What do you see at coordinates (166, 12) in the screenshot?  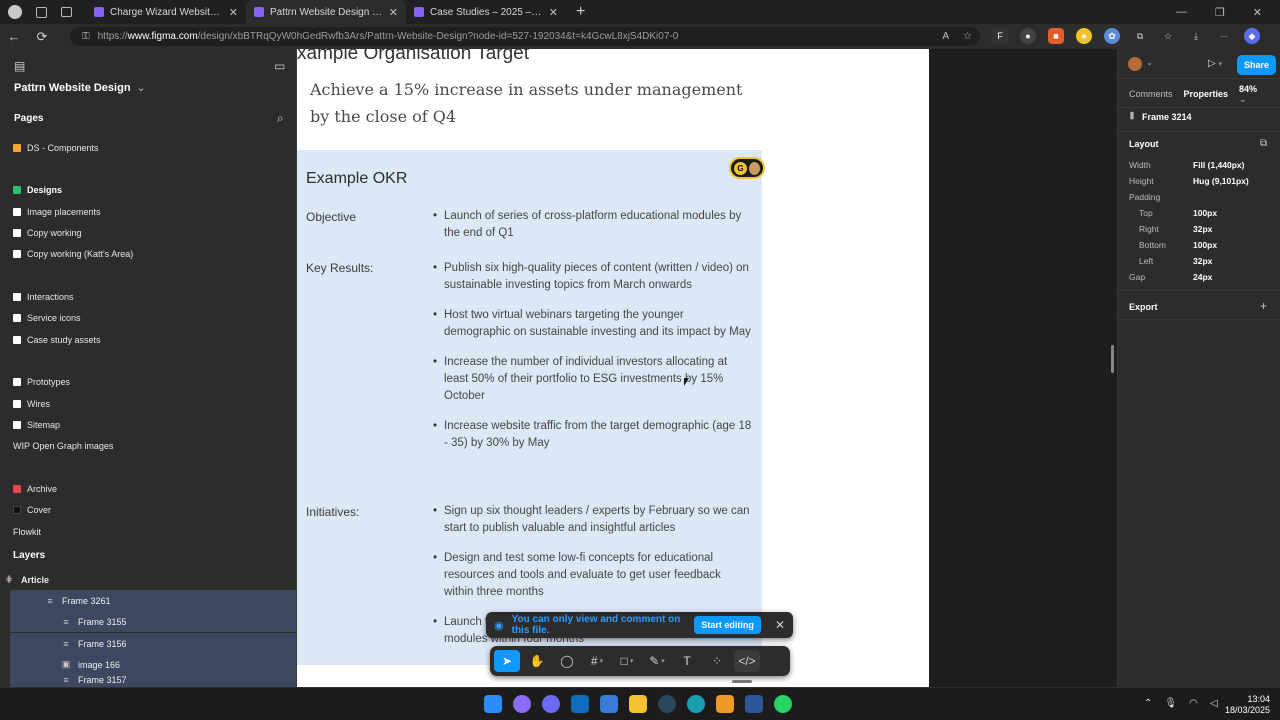 I see `browser-tab-0: Charge Wizard Website – Figma✕` at bounding box center [166, 12].